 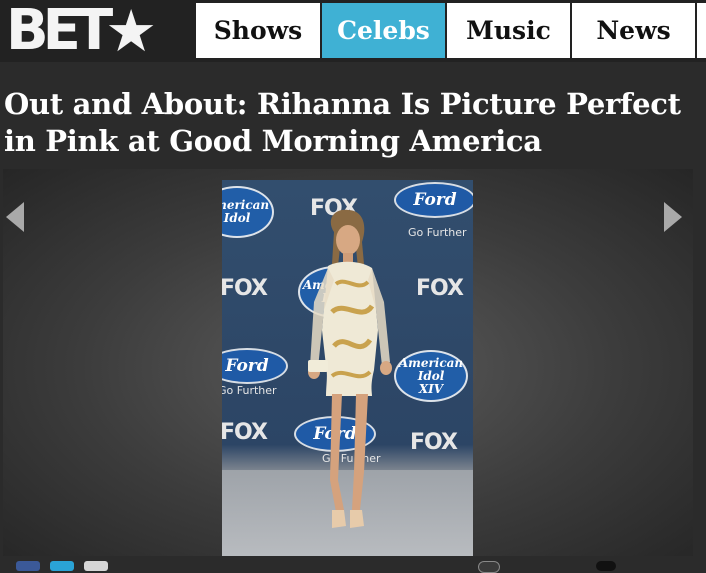 I want to click on site-header: BET ★ Shows Celebs Music News, so click(x=353, y=31).